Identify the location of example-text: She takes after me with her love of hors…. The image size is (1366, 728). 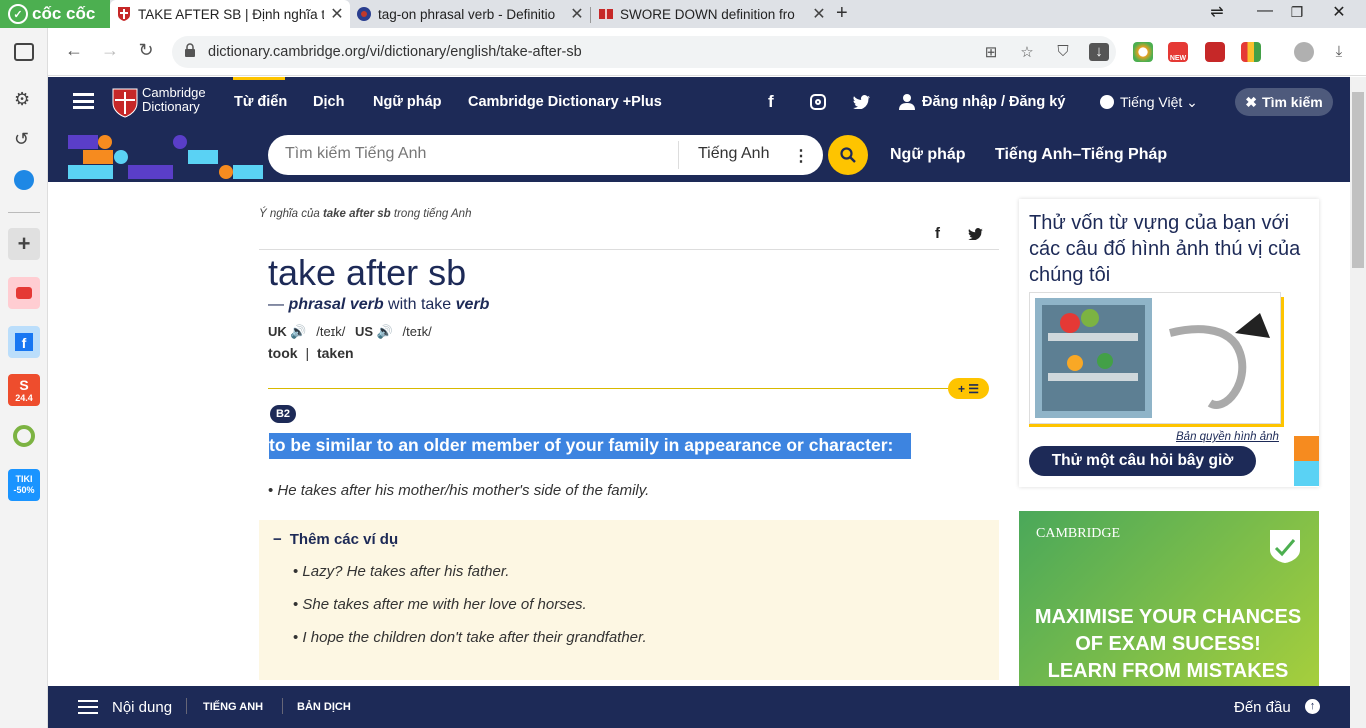
(444, 604).